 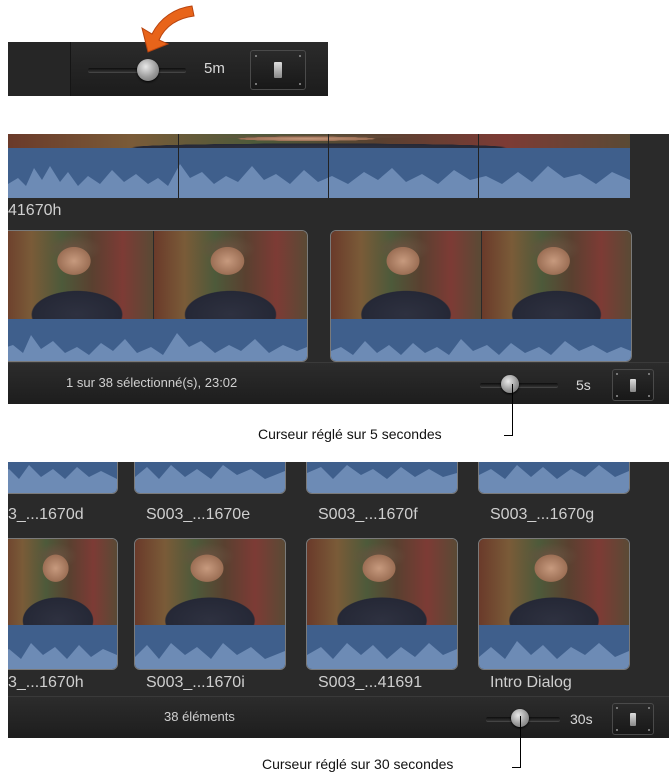 What do you see at coordinates (519, 385) in the screenshot?
I see `zoom-slider-track` at bounding box center [519, 385].